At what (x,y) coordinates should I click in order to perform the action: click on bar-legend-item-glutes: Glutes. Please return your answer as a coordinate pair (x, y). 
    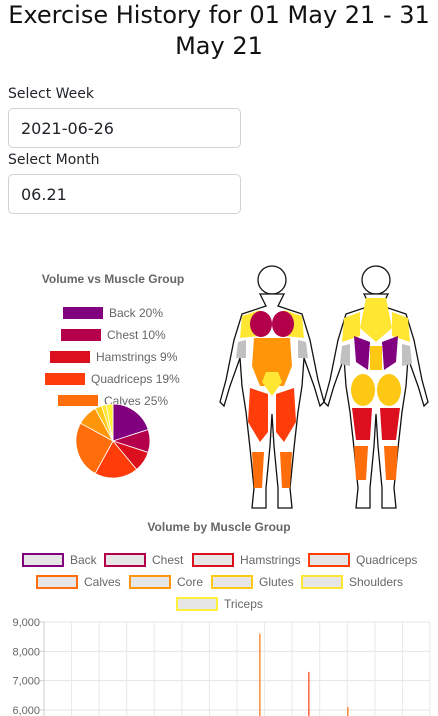
    Looking at the image, I should click on (252, 582).